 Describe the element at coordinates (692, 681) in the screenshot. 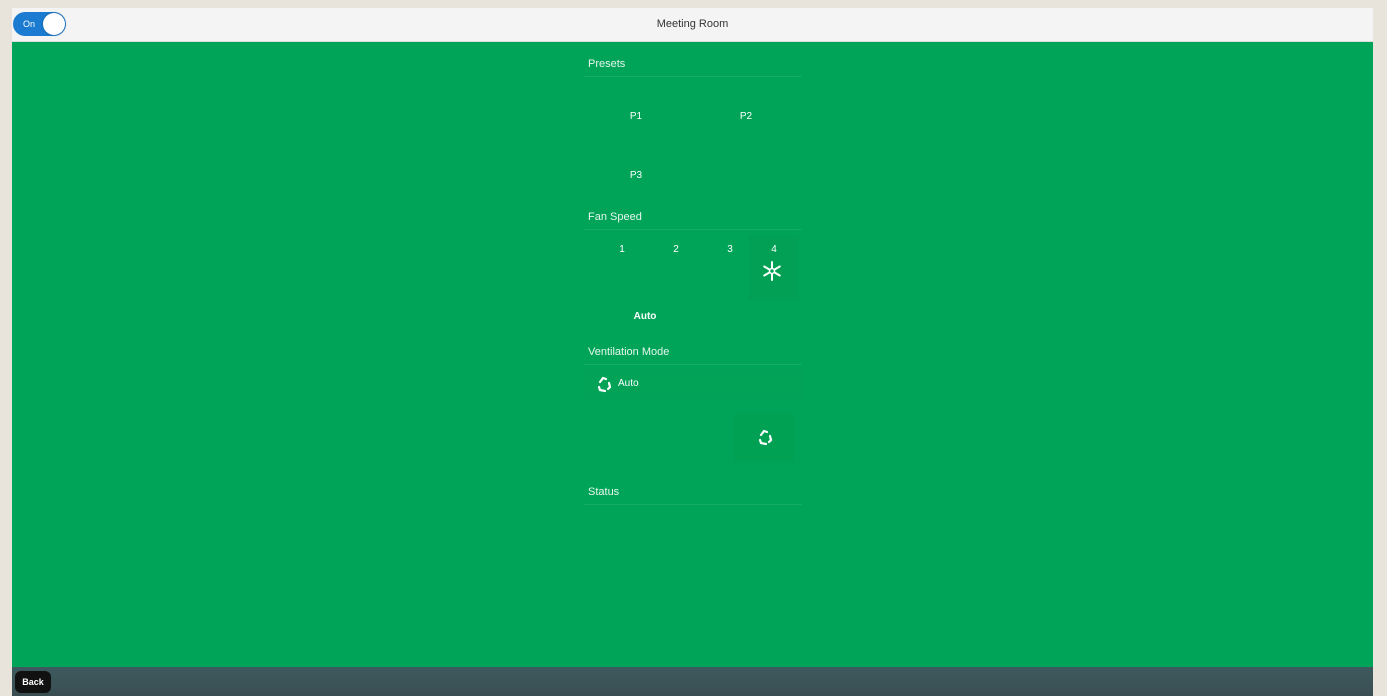

I see `footer-bar: Back` at that location.